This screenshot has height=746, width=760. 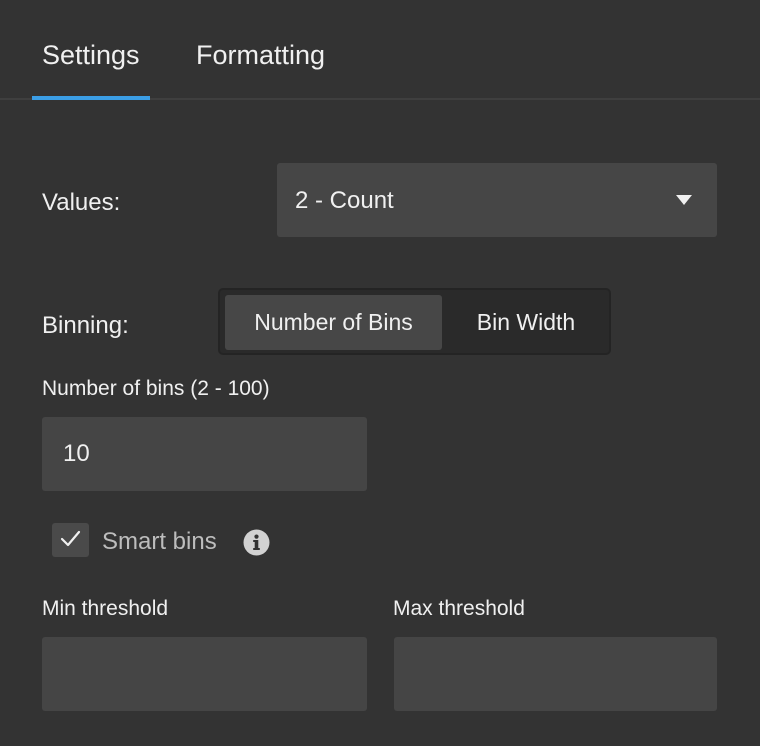 I want to click on binning-toggle: Number of Bins Bin Width, so click(x=414, y=321).